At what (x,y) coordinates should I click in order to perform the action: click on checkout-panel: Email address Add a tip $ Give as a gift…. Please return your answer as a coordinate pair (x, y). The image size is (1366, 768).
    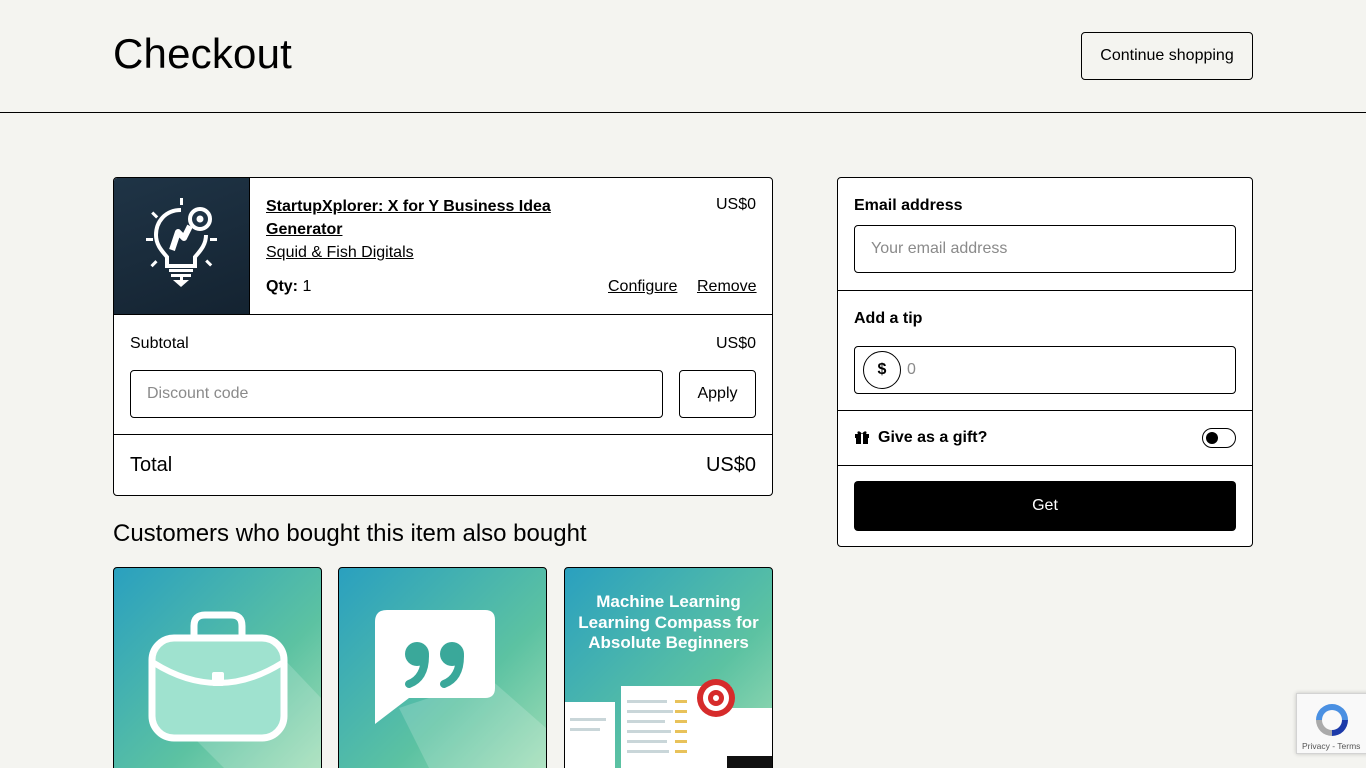
    Looking at the image, I should click on (1045, 362).